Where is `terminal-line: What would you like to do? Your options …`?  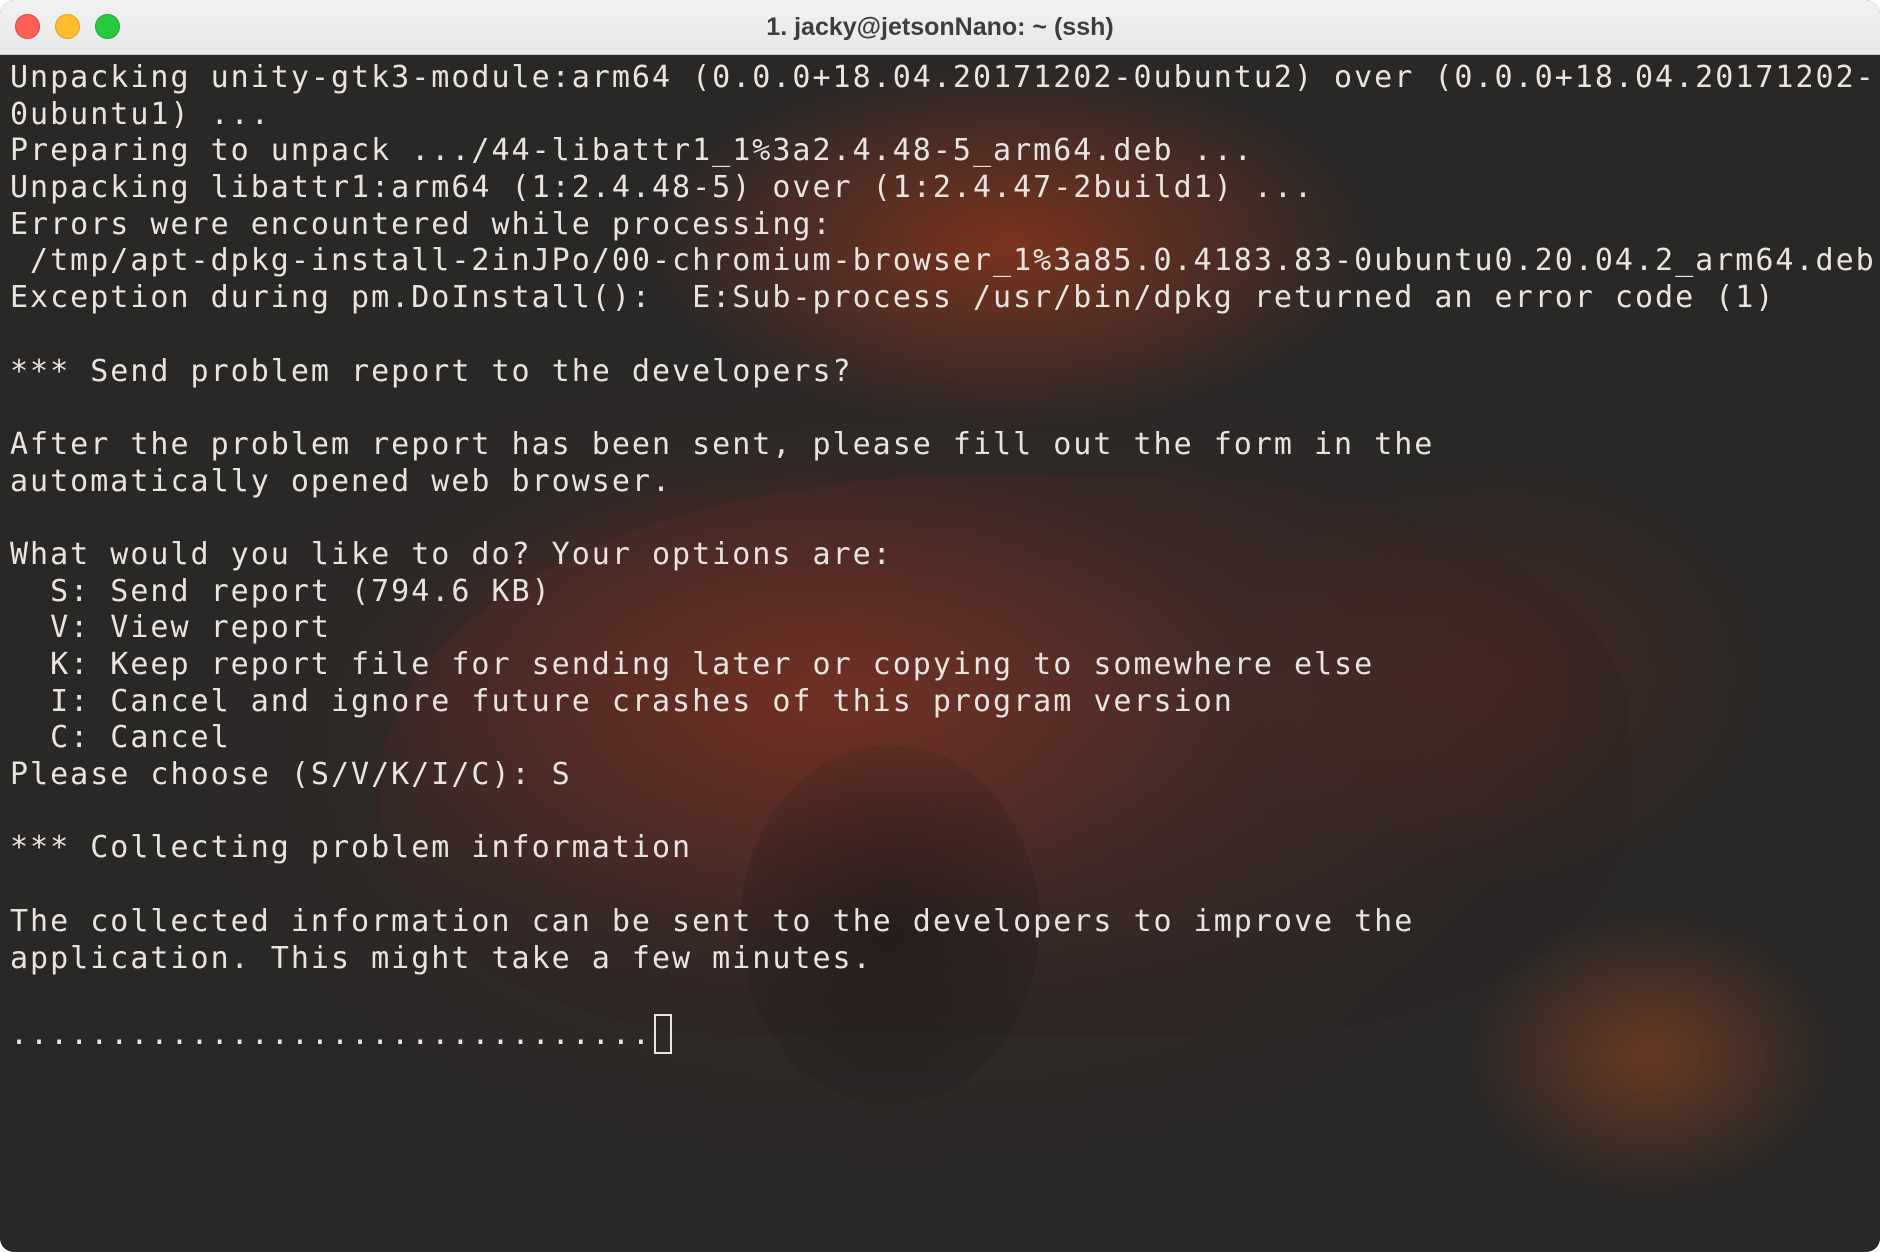
terminal-line: What would you like to do? Your options … is located at coordinates (451, 554).